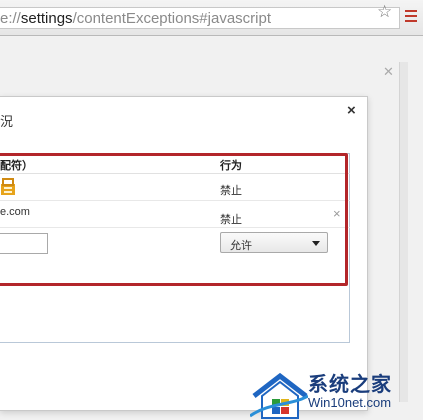 The width and height of the screenshot is (423, 420). What do you see at coordinates (7, 121) in the screenshot?
I see `dialog-title: 況` at bounding box center [7, 121].